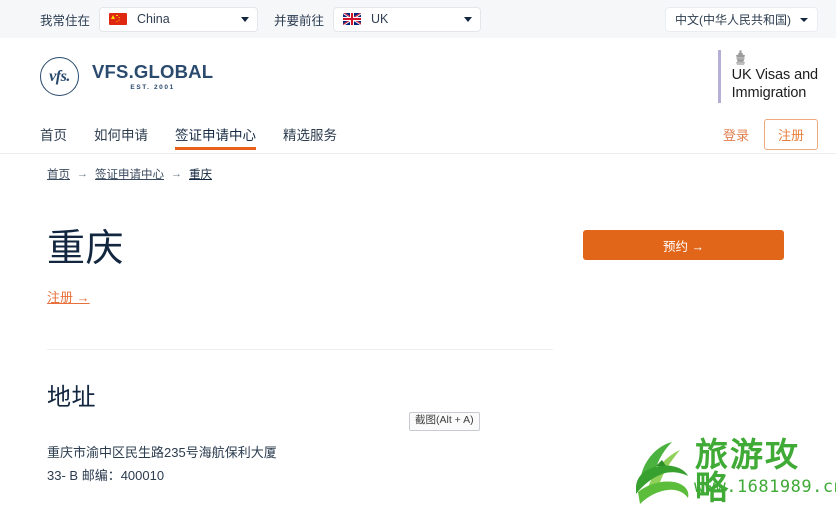  What do you see at coordinates (129, 174) in the screenshot?
I see `breadcrumb-item-visa-application-centre: 签证申请中心` at bounding box center [129, 174].